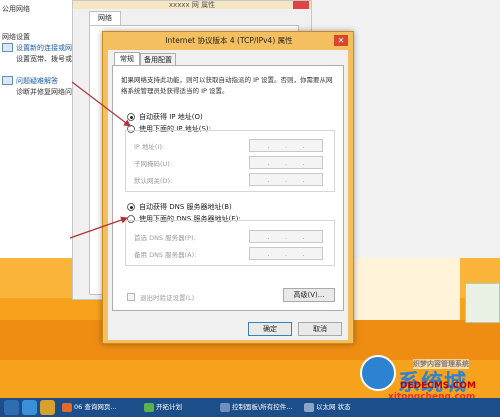 Image resolution: width=500 pixels, height=417 pixels. I want to click on taskbar-item: 以太网 状态, so click(330, 407).